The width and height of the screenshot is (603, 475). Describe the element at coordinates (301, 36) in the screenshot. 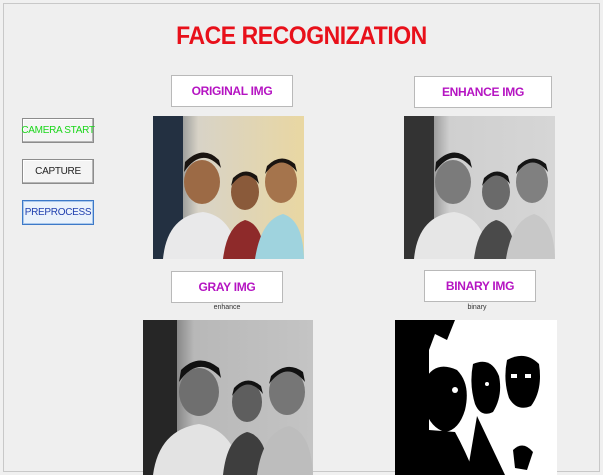

I see `page-title: FACE RECOGNIZATION` at that location.